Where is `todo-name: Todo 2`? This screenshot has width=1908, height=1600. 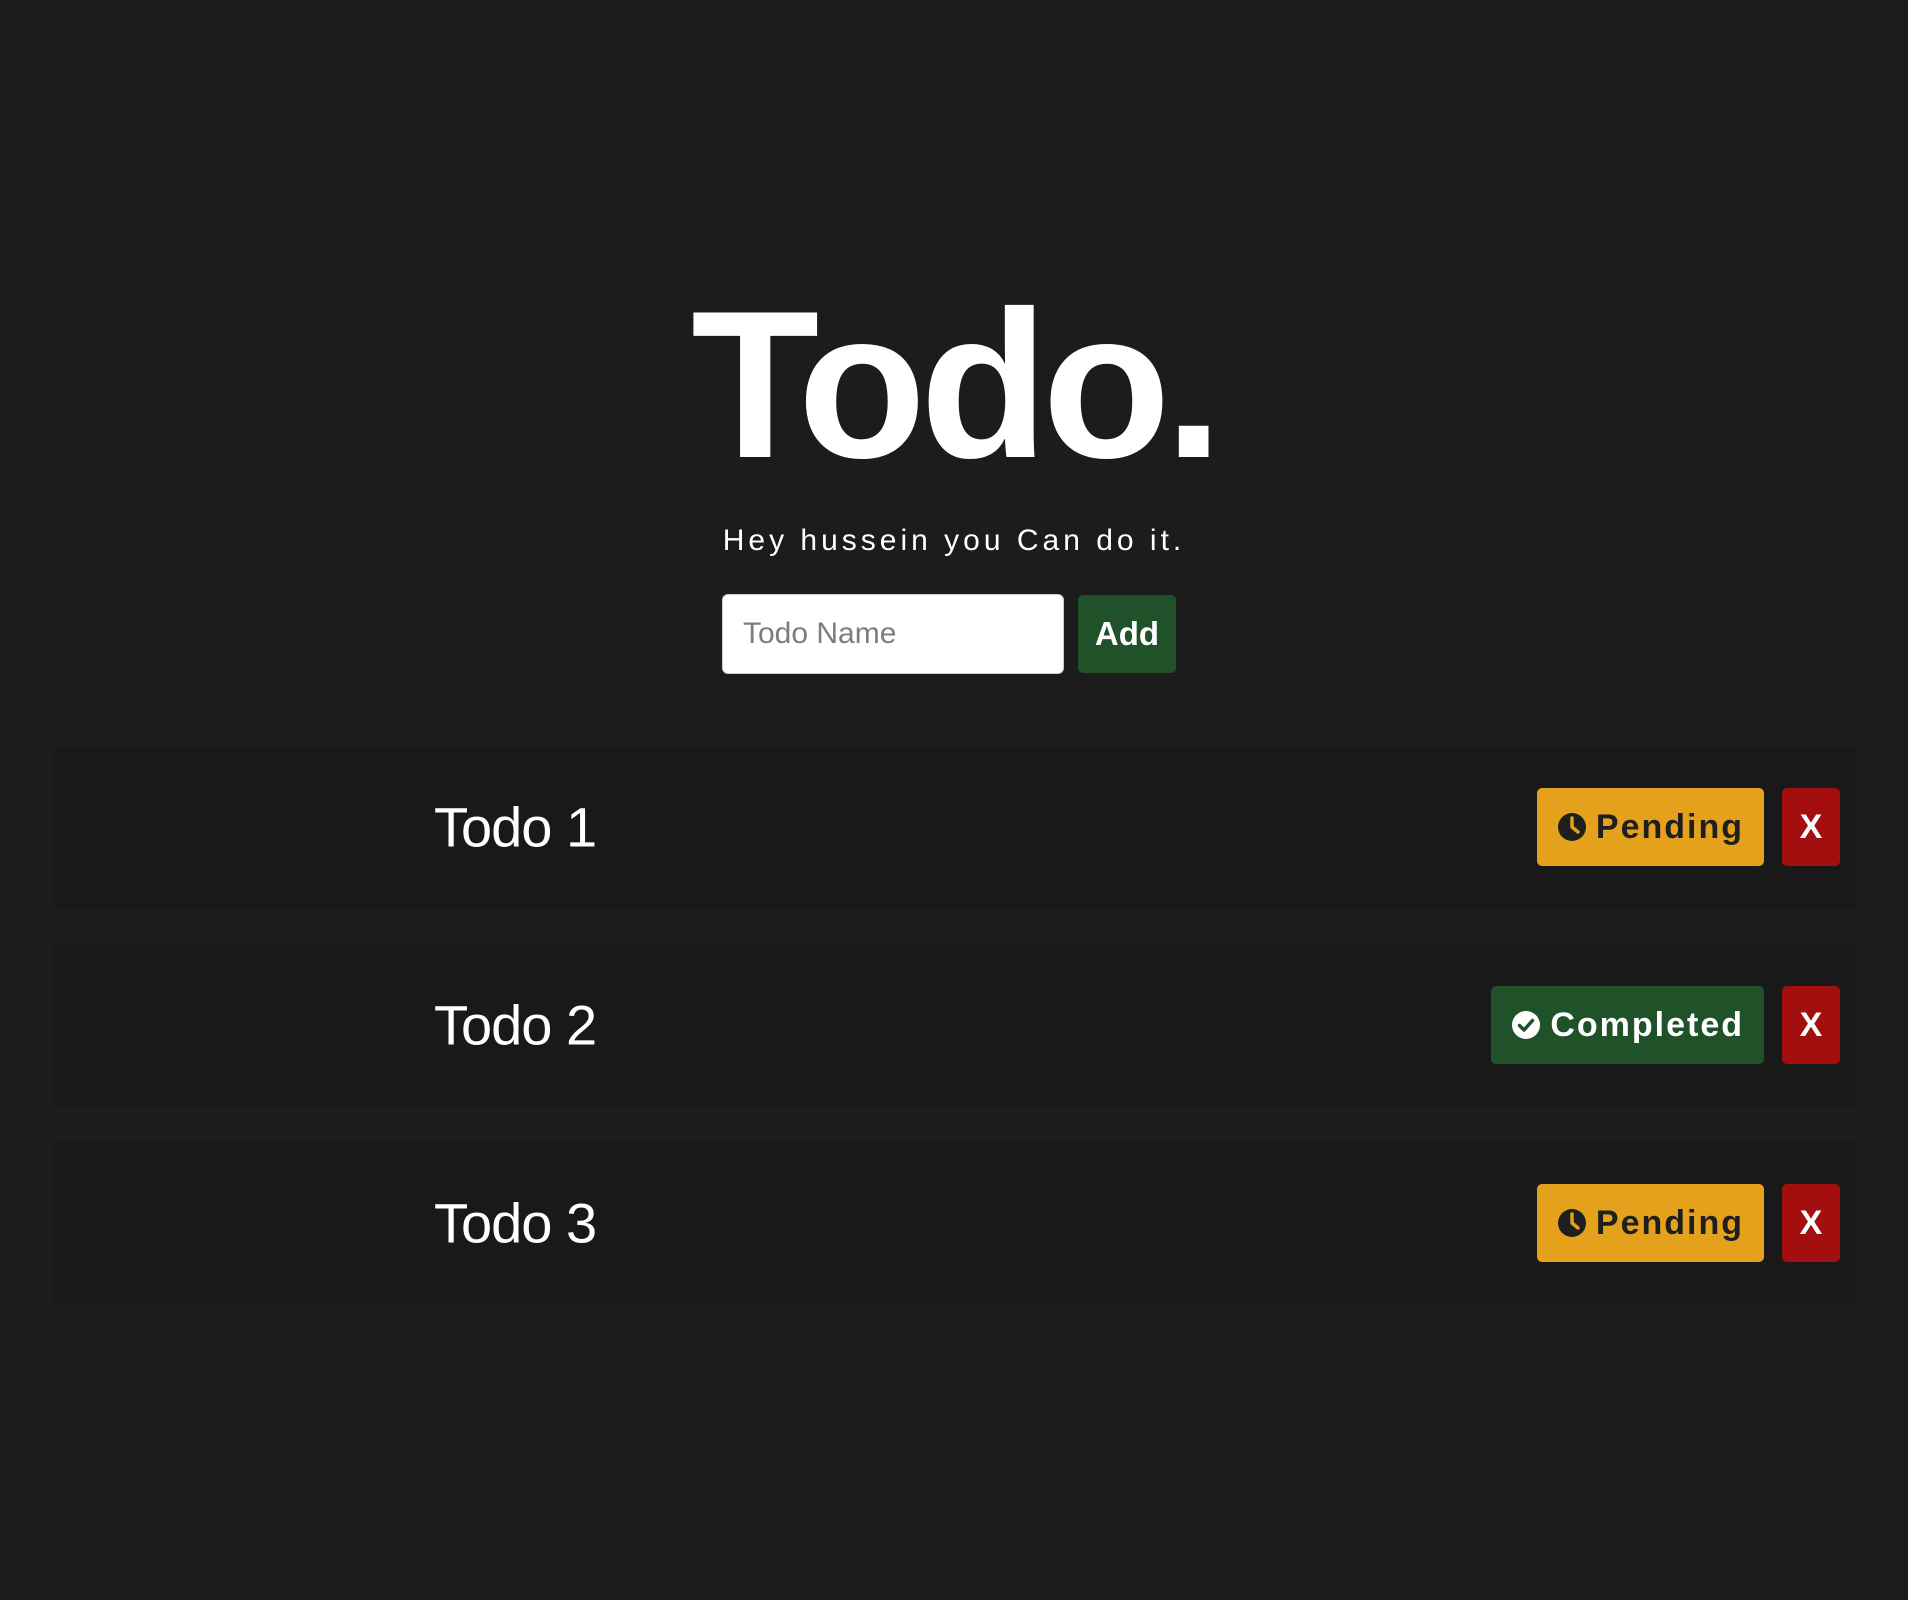
todo-name: Todo 2 is located at coordinates (515, 1025).